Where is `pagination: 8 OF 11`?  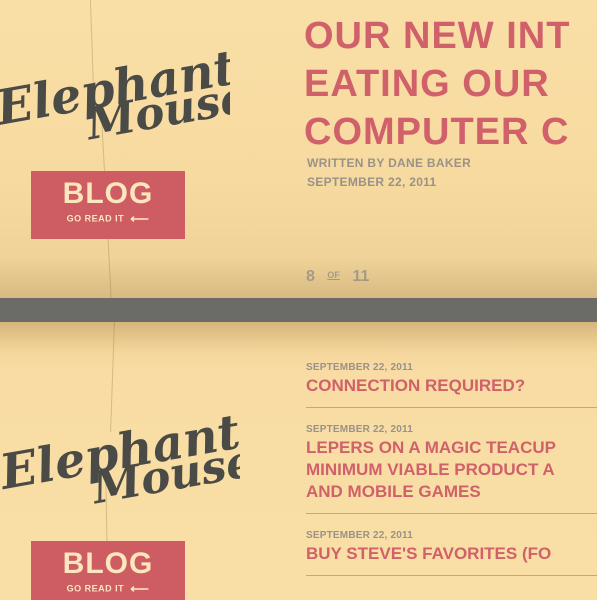 pagination: 8 OF 11 is located at coordinates (337, 277).